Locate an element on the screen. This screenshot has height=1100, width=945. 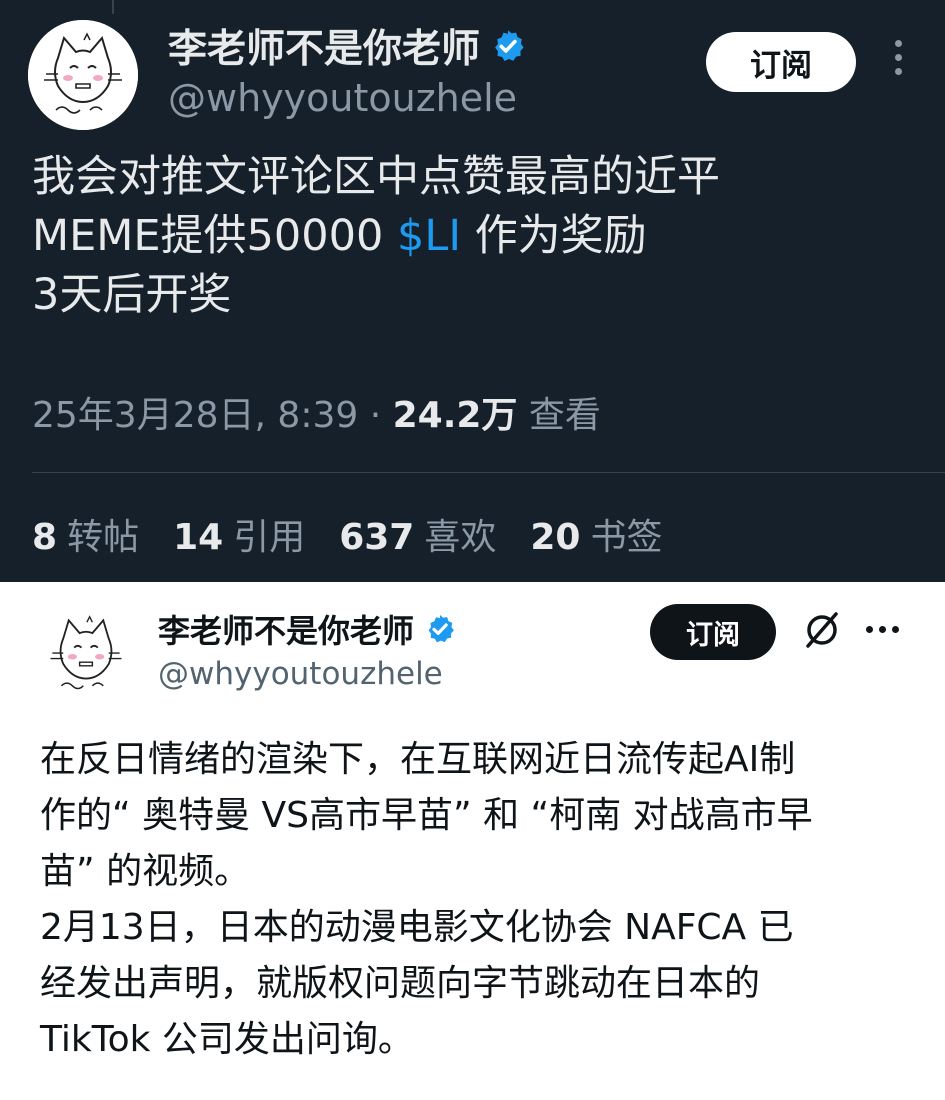
bookmarks-count: 20 is located at coordinates (555, 537).